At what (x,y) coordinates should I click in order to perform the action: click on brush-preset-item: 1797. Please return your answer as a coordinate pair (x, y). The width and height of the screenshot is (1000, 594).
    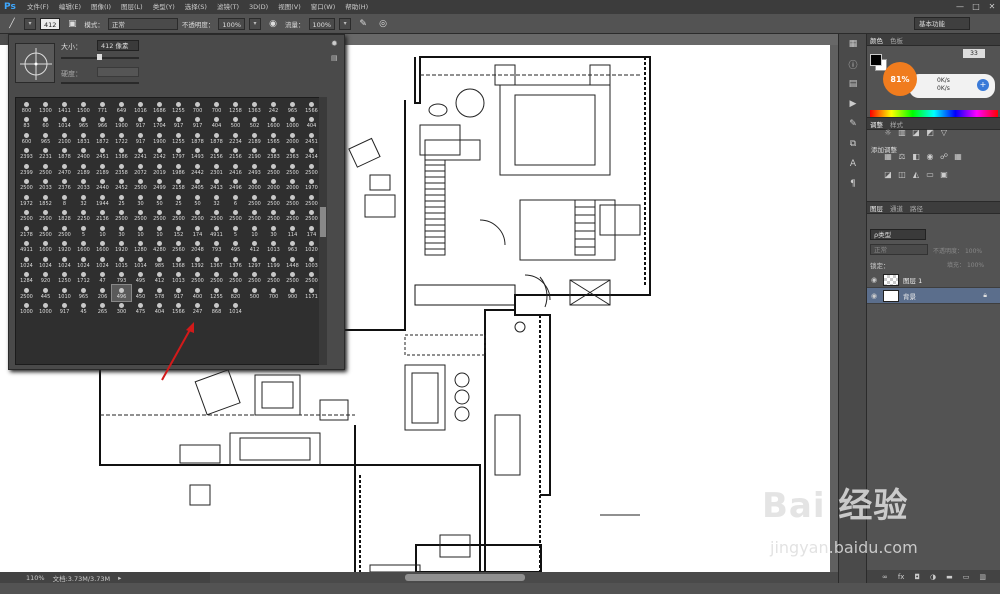
    Looking at the image, I should click on (178, 154).